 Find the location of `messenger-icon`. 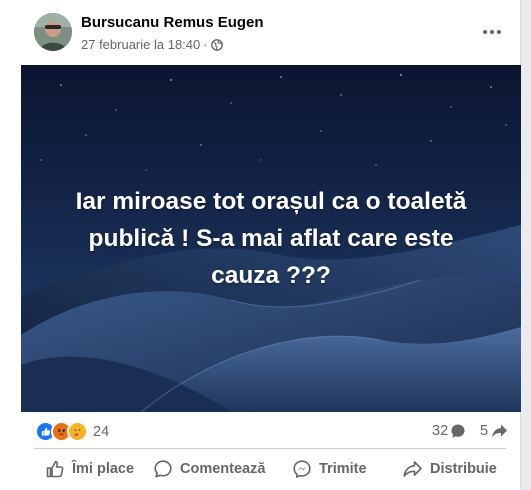

messenger-icon is located at coordinates (302, 469).